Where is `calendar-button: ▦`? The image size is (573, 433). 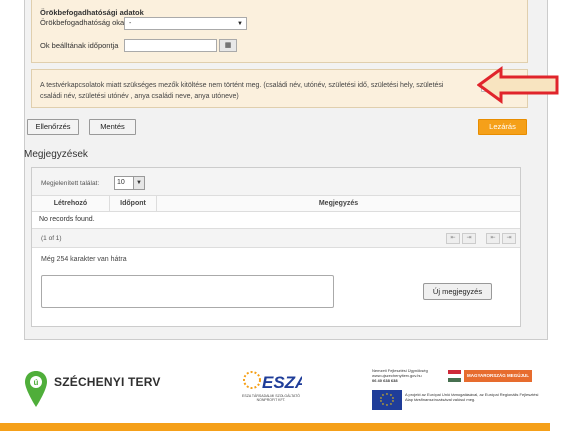
calendar-button: ▦ is located at coordinates (228, 45).